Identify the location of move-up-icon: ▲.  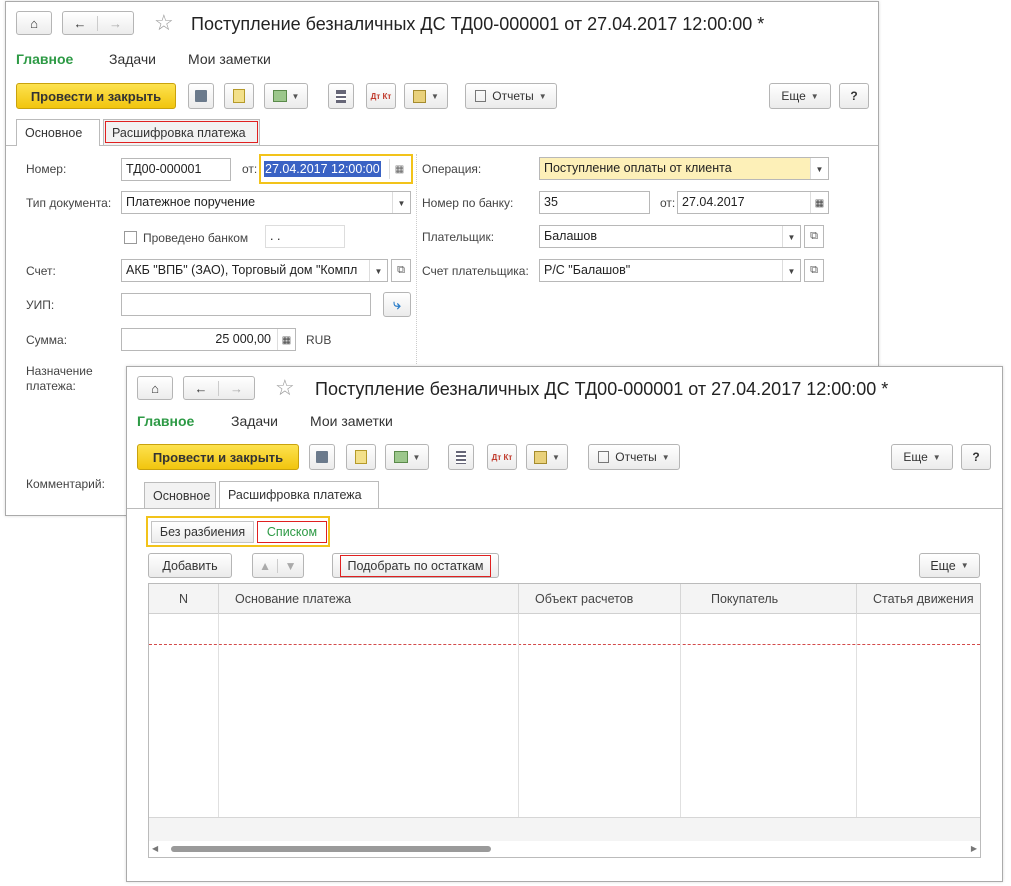
(266, 565).